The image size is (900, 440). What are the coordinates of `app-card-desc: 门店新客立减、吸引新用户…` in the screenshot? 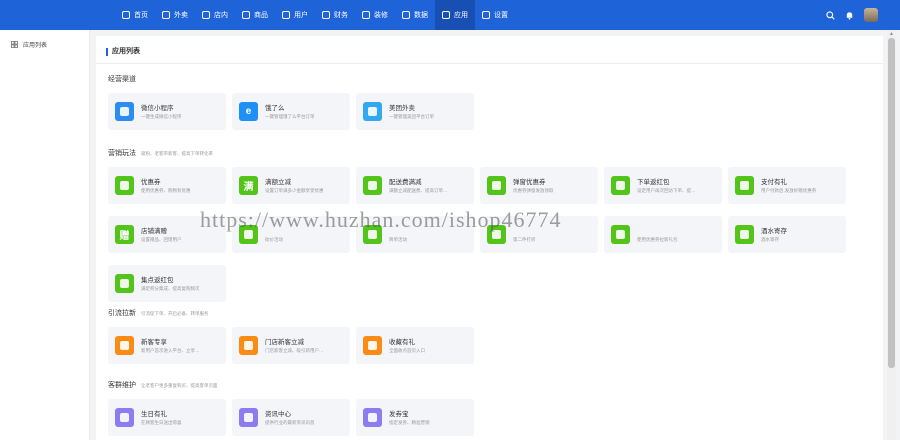 It's located at (294, 350).